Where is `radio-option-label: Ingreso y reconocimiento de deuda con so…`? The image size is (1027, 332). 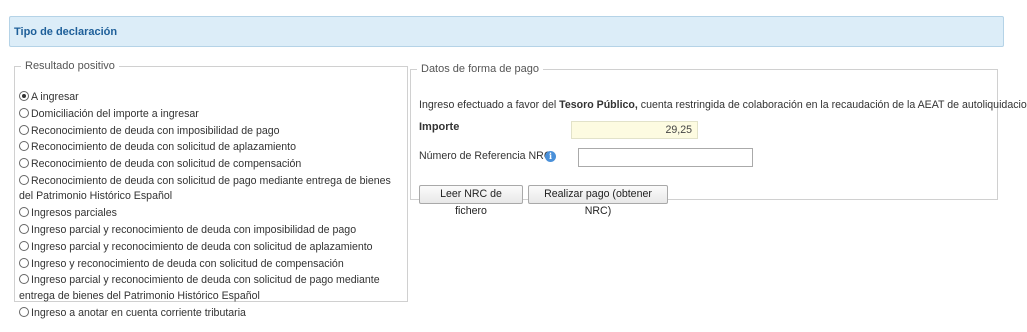 radio-option-label: Ingreso y reconocimiento de deuda con so… is located at coordinates (187, 263).